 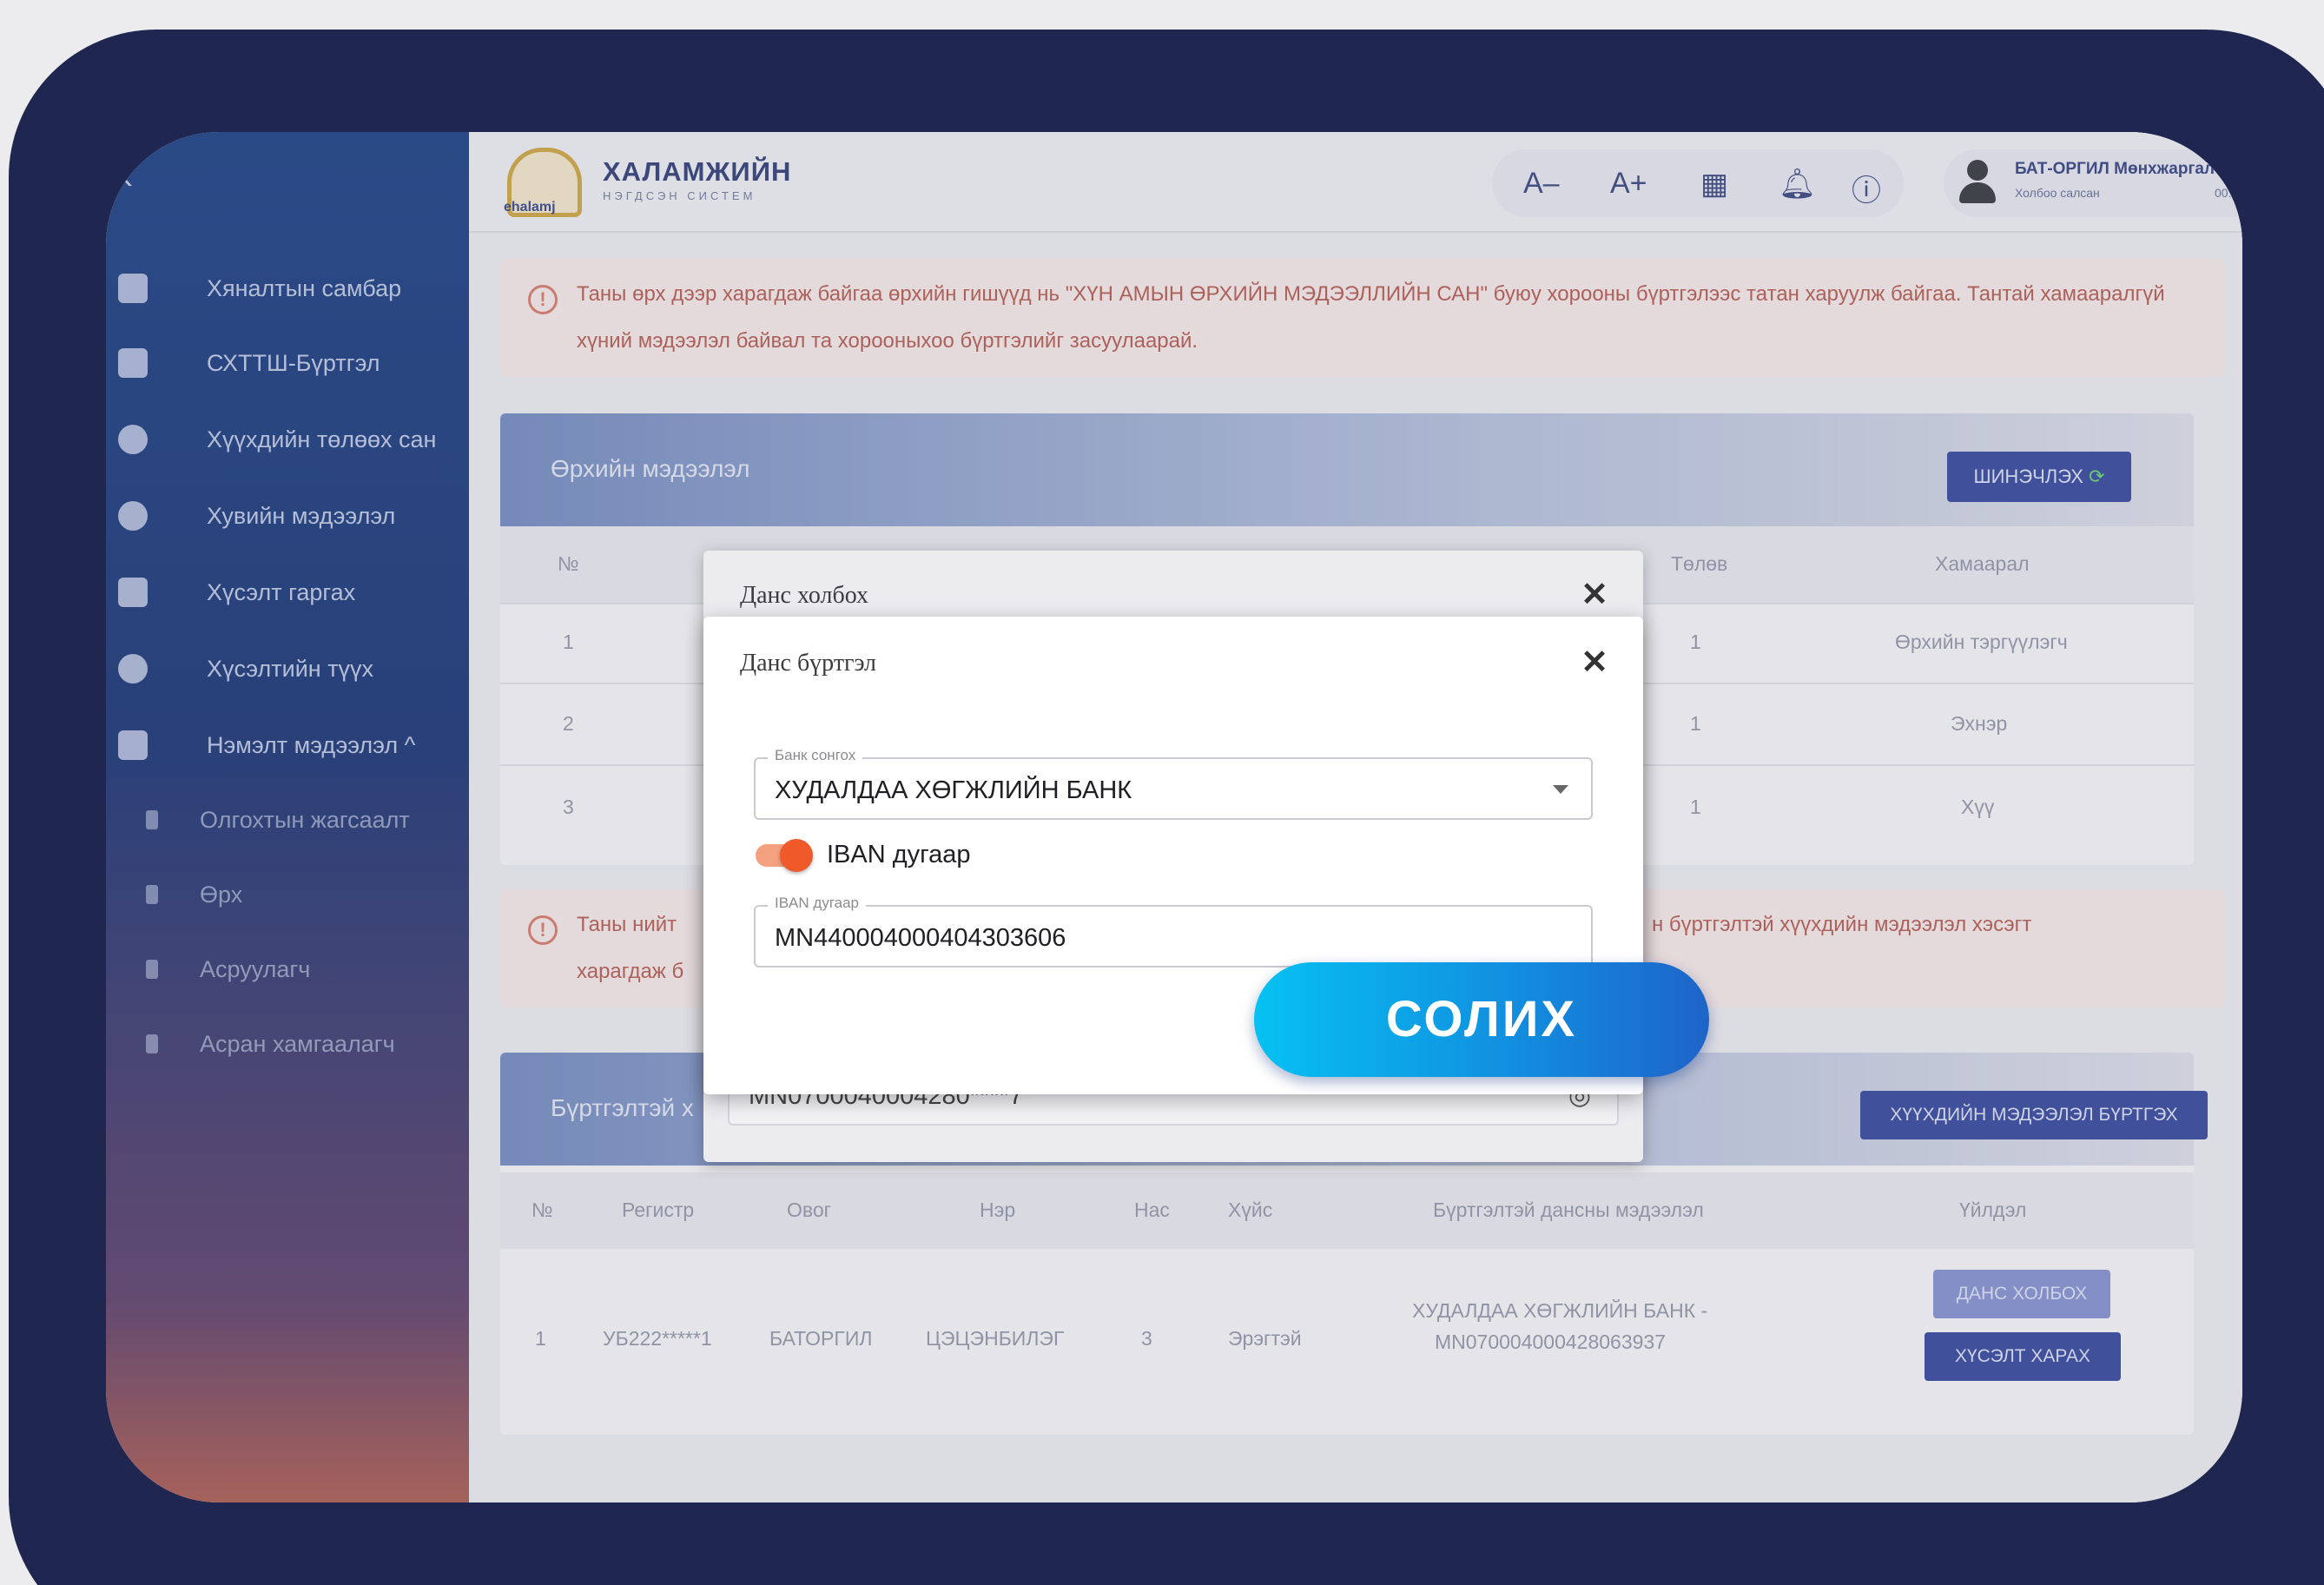 I want to click on iban-value: MN440004000404303606, so click(x=920, y=938).